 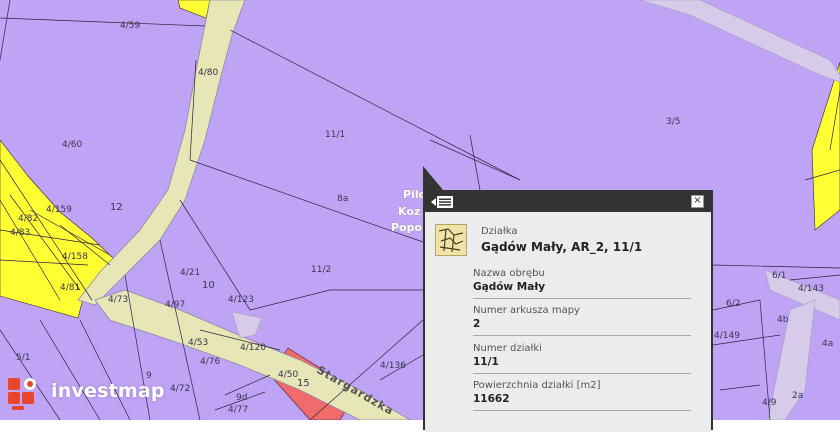 I want to click on field-parcel-number: Numer działki 11/1, so click(x=582, y=358).